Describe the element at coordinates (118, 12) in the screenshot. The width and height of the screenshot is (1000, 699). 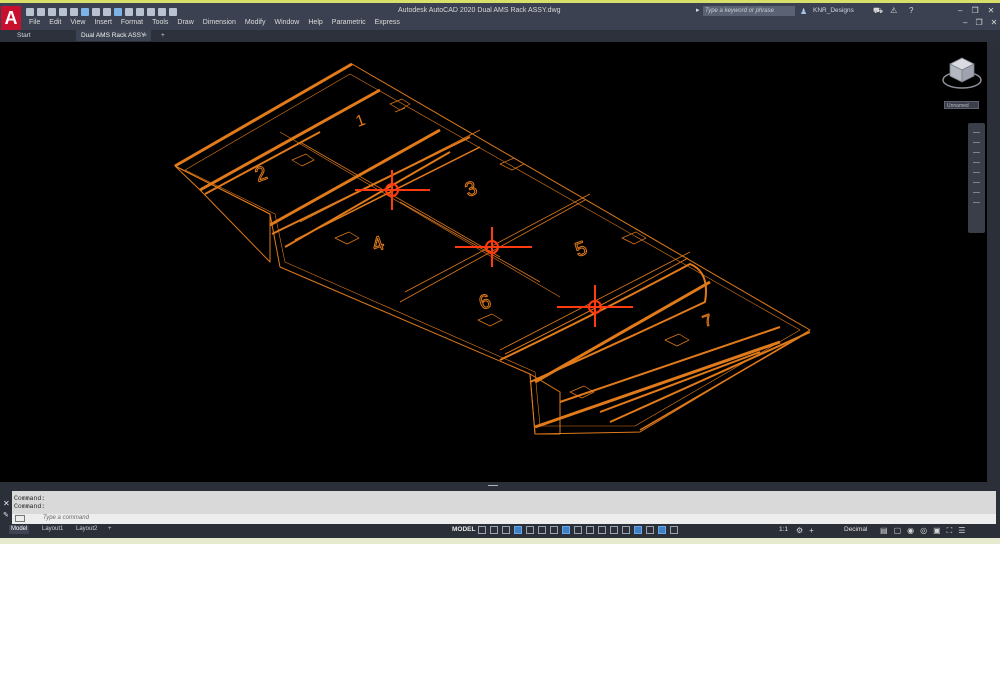
I see `workspace-icon` at that location.